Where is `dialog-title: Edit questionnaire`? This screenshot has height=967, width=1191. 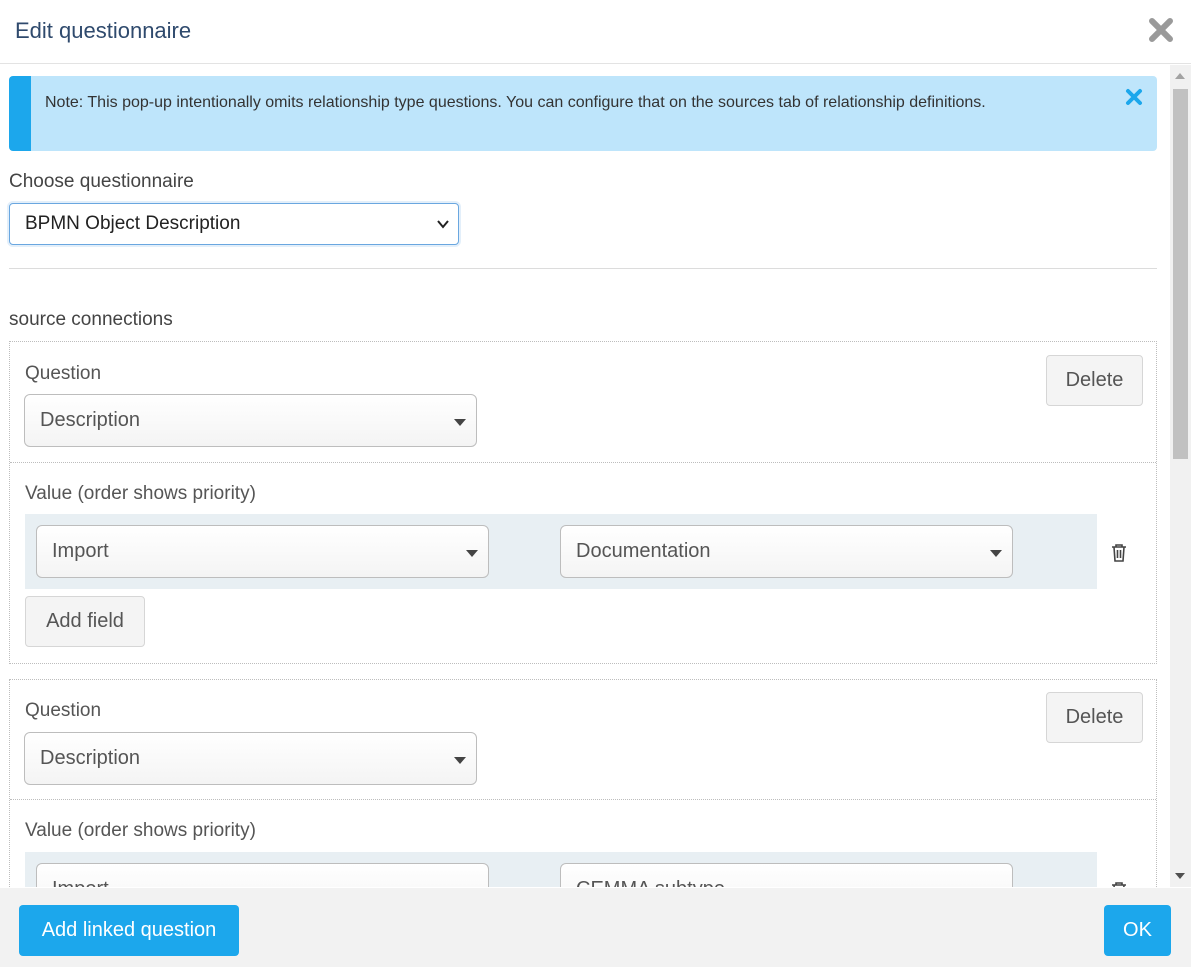
dialog-title: Edit questionnaire is located at coordinates (103, 30).